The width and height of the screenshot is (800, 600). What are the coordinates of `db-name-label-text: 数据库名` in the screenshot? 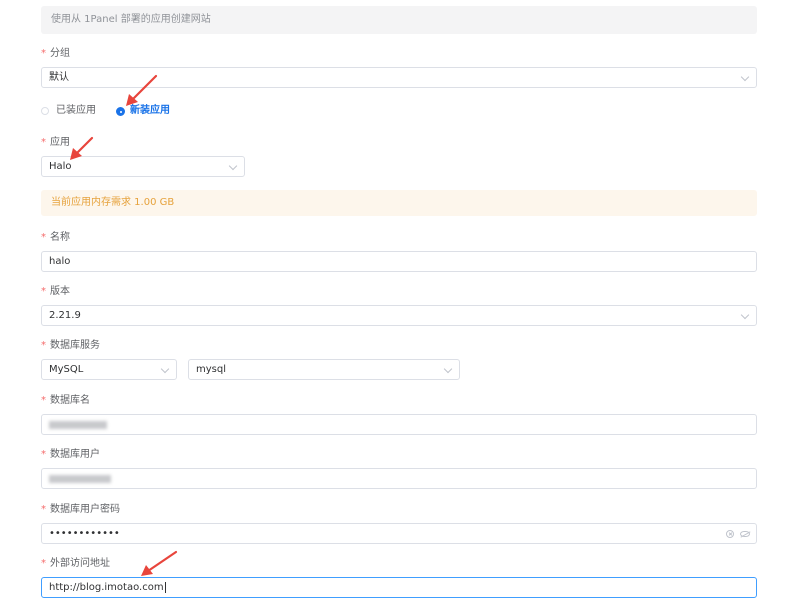 It's located at (70, 400).